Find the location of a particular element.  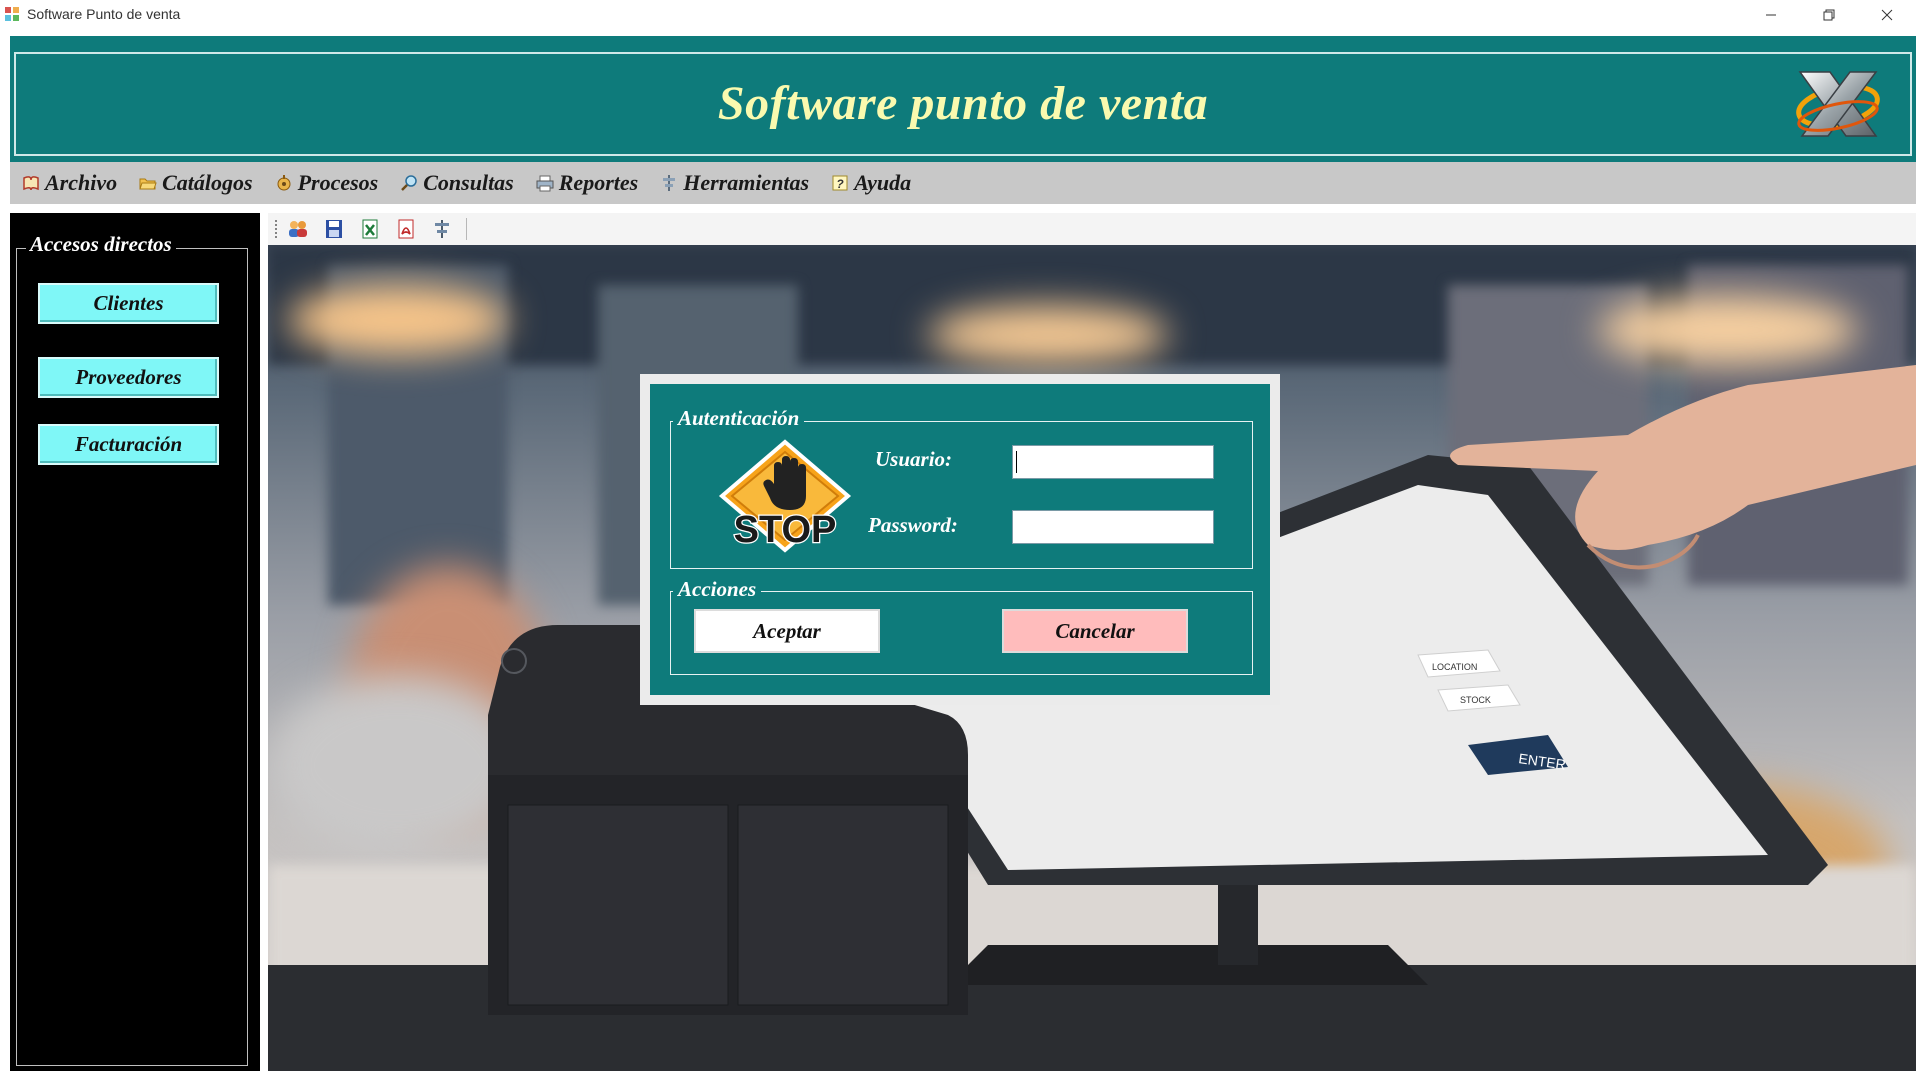

password-input is located at coordinates (1113, 527).